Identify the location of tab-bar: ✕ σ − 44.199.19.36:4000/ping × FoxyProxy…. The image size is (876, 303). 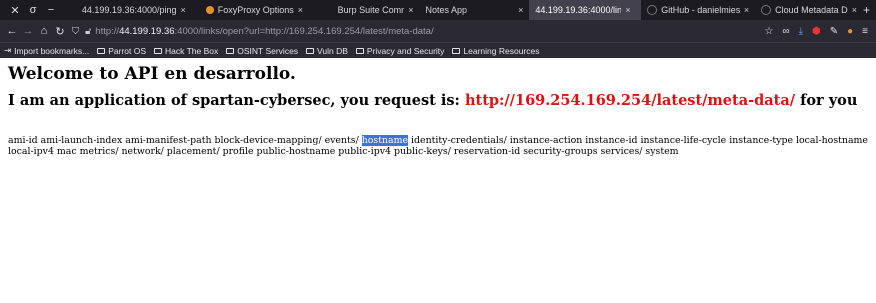
(438, 10).